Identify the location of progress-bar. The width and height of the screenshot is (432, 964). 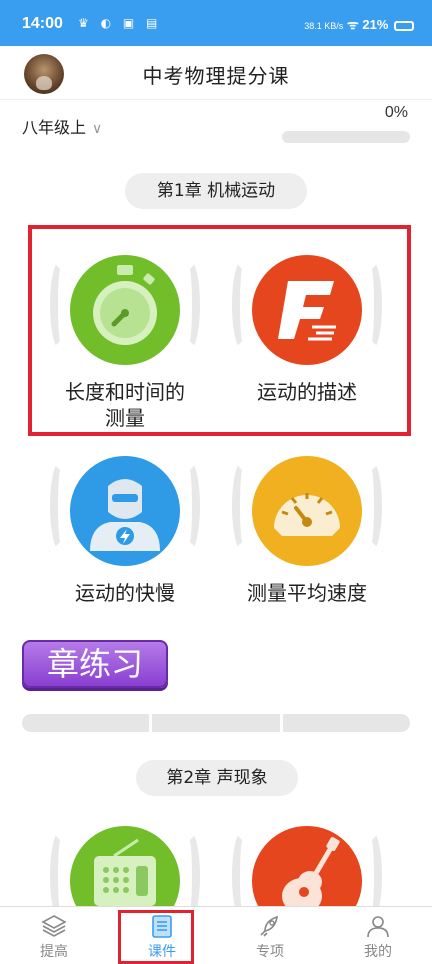
(346, 137).